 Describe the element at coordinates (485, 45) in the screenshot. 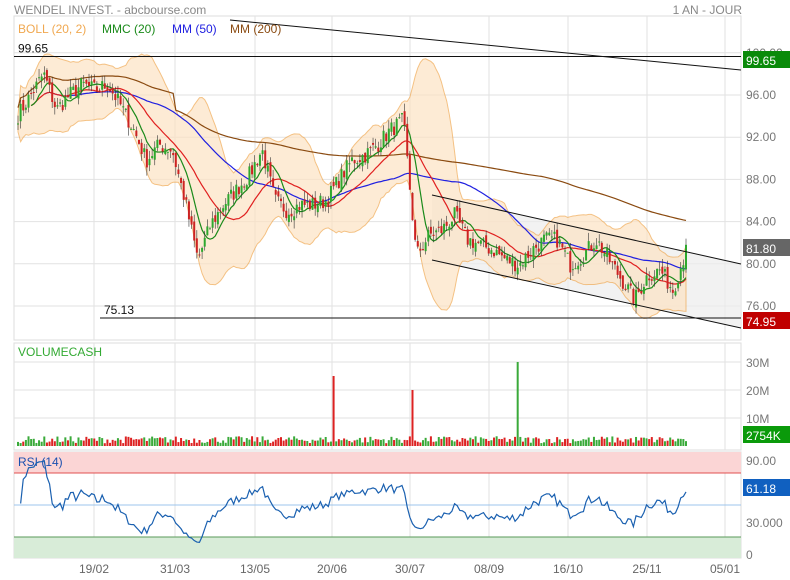

I see `resistance-trendline` at that location.